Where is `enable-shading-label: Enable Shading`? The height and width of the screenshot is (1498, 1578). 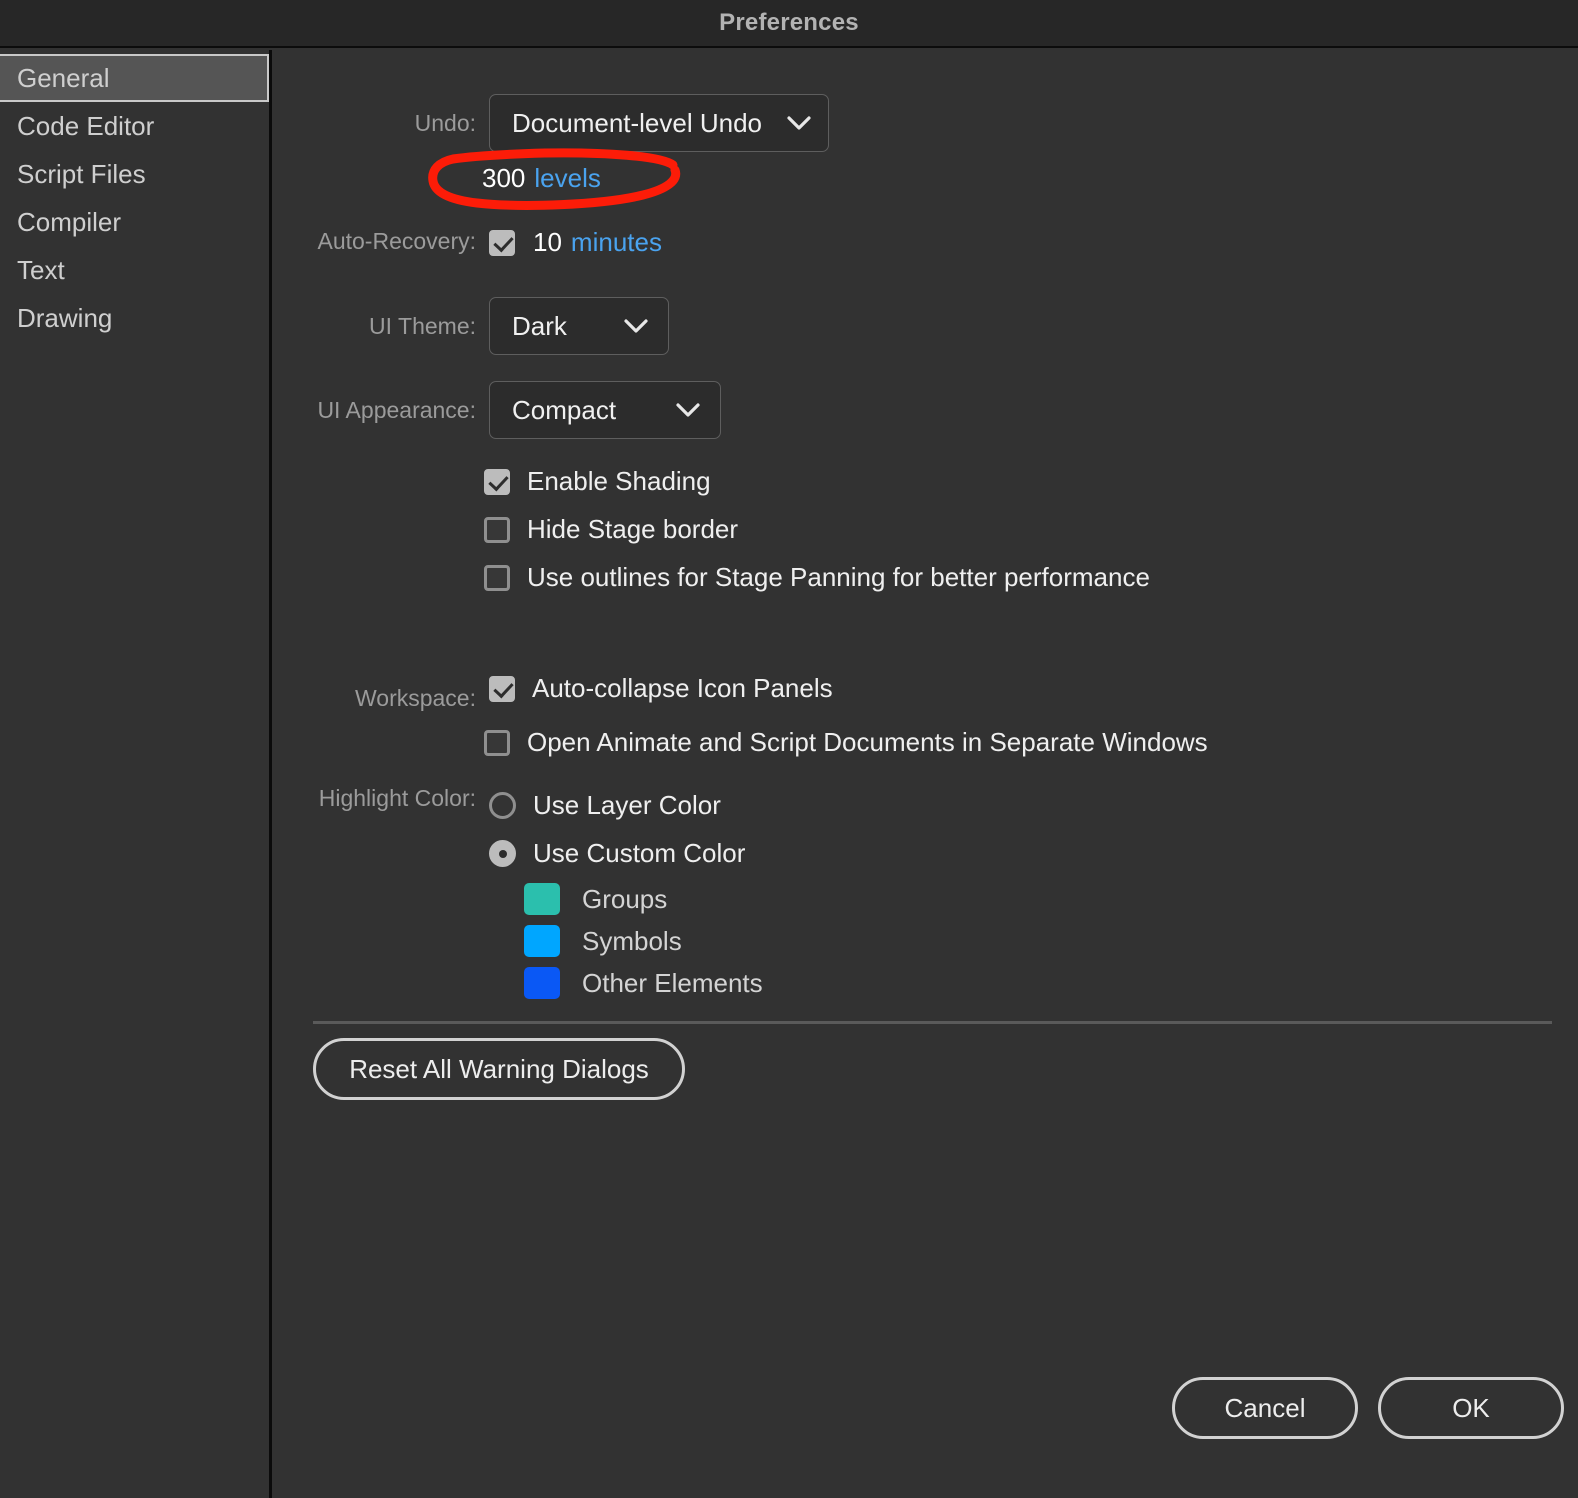 enable-shading-label: Enable Shading is located at coordinates (619, 481).